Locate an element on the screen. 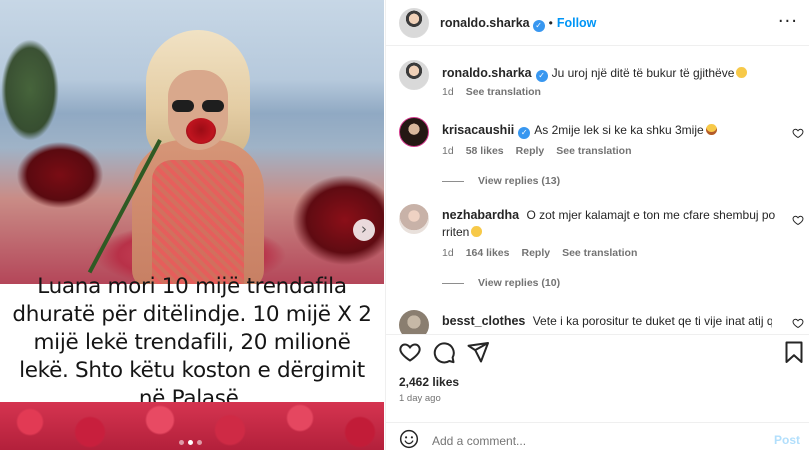  carousel-next-button: › is located at coordinates (364, 230).